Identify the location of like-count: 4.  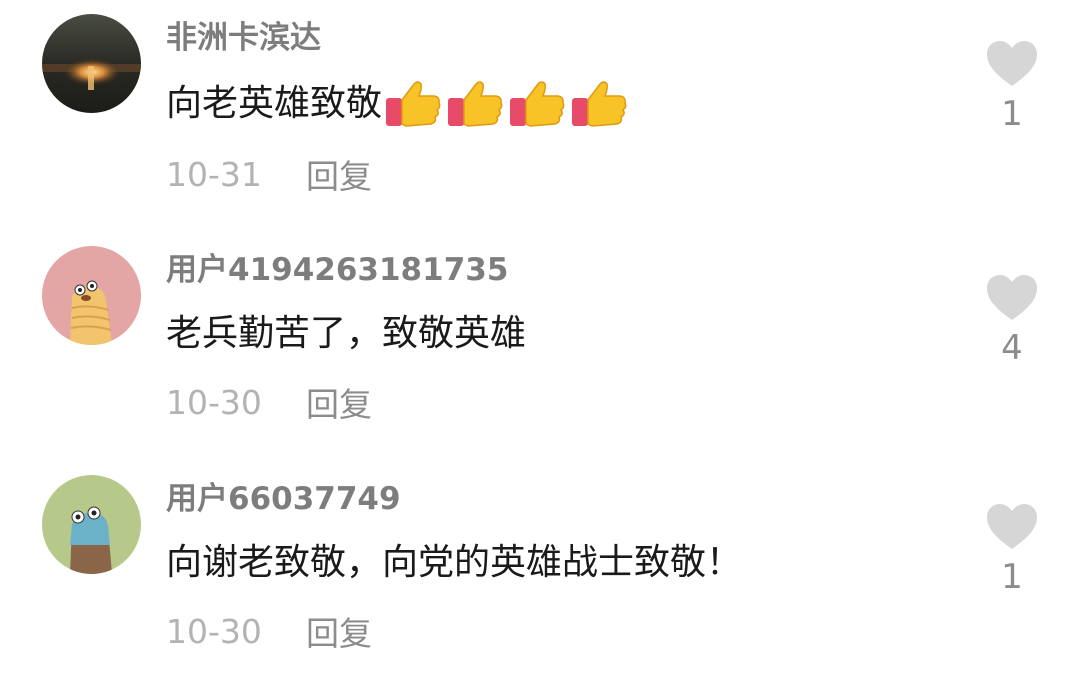
(1012, 348).